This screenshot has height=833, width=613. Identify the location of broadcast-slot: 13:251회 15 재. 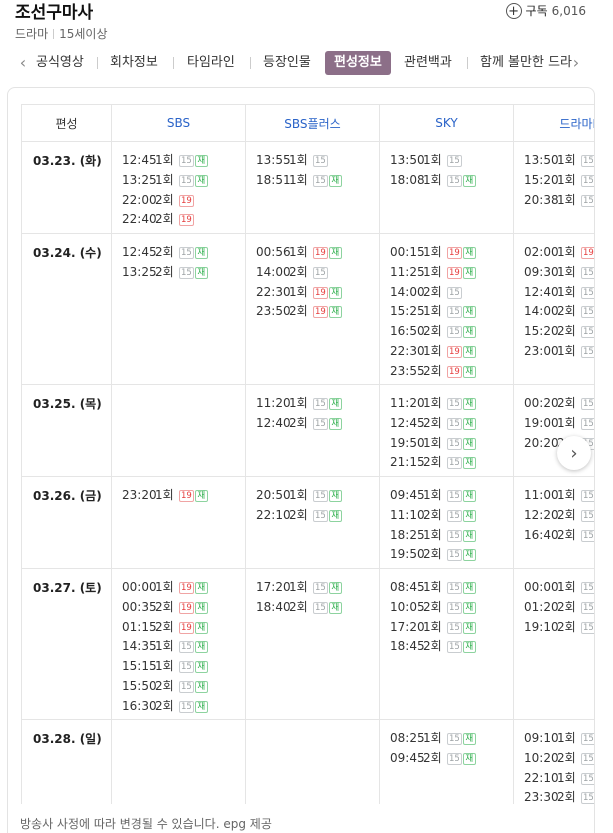
(183, 181).